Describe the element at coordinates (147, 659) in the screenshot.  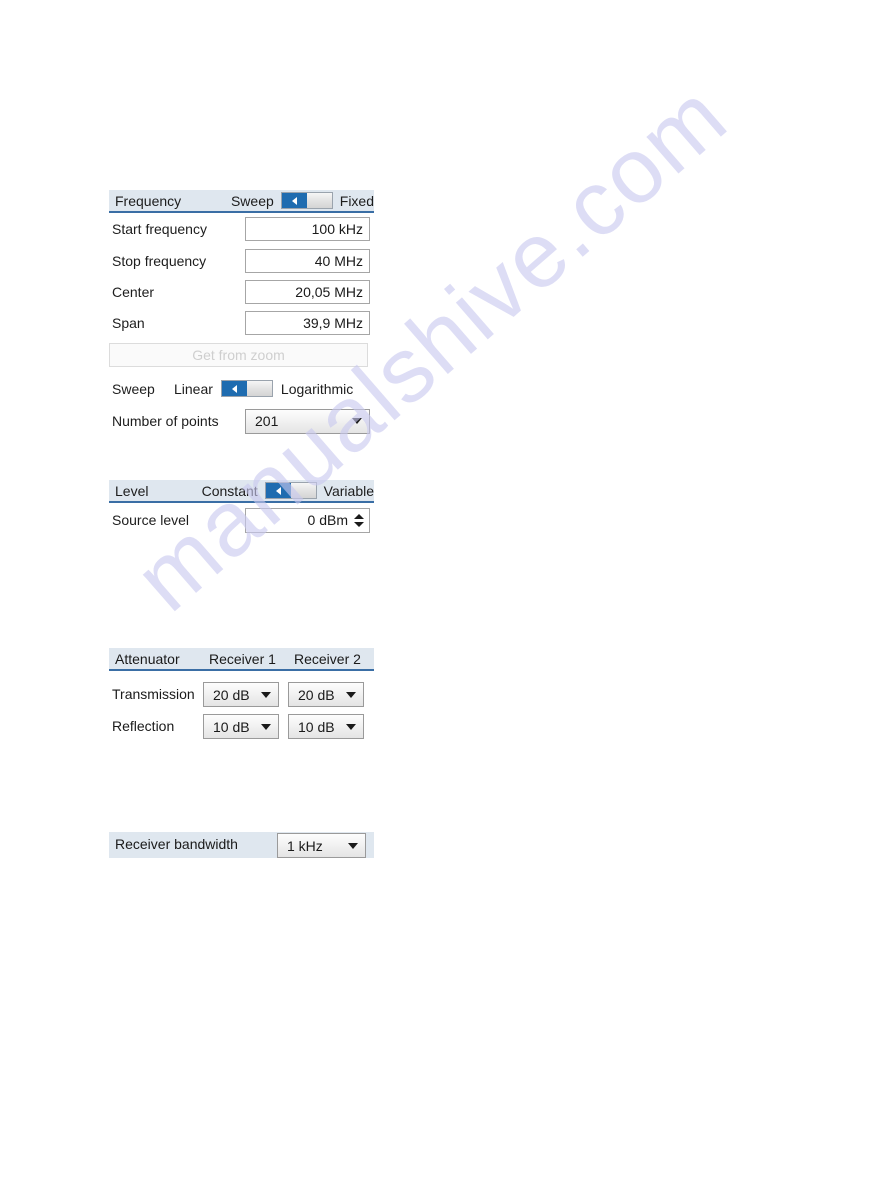
I see `attenuator-section-title: Attenuator` at that location.